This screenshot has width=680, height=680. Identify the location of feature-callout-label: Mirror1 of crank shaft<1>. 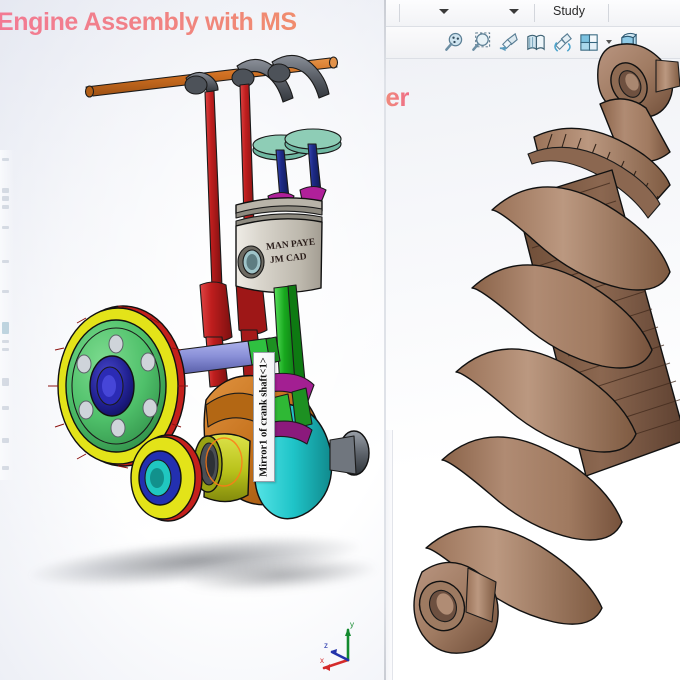
(264, 417).